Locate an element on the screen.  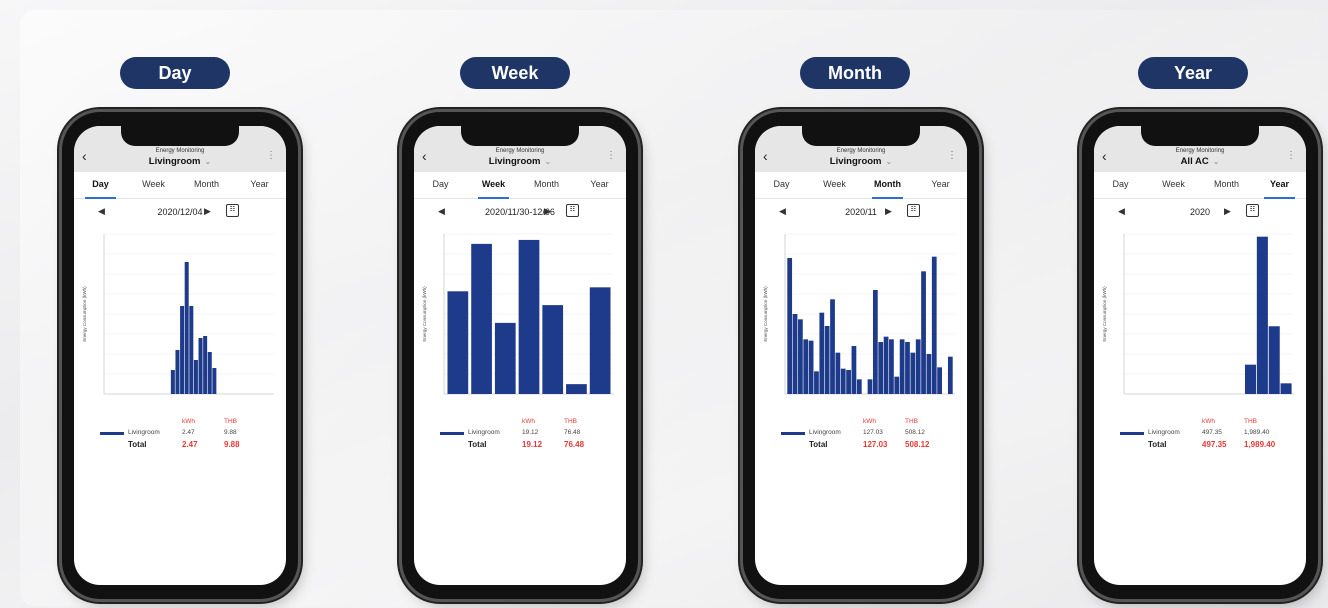
room-selector: All AC ⌄ is located at coordinates (1200, 161).